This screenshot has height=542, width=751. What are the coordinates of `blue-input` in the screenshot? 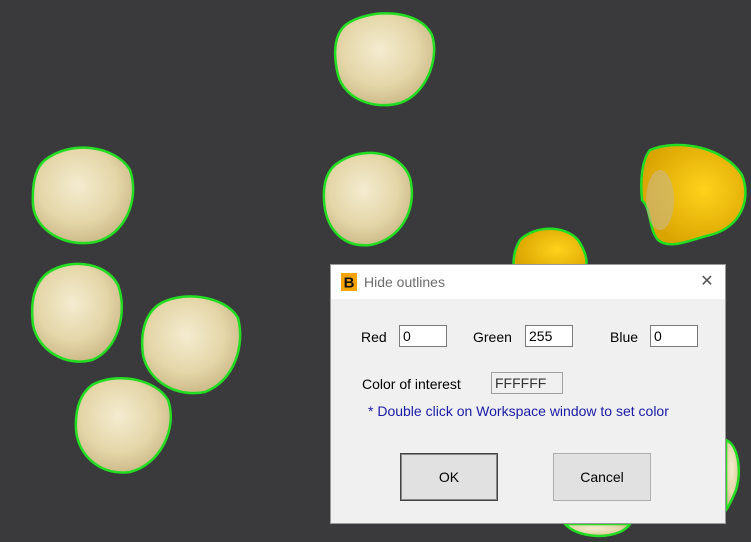 It's located at (674, 336).